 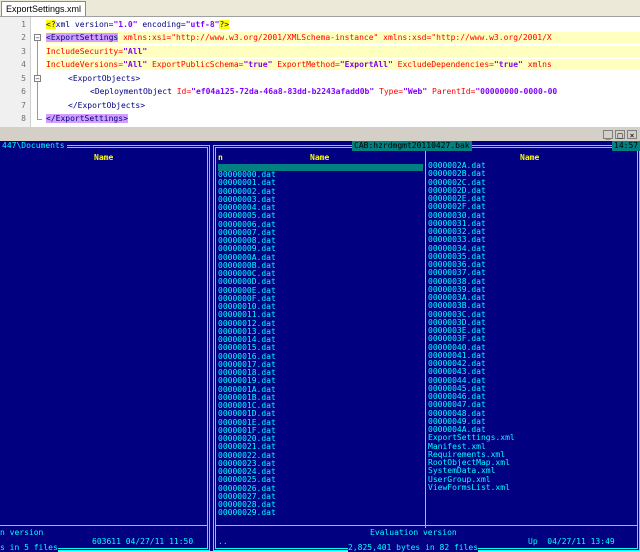 What do you see at coordinates (306, 64) in the screenshot?
I see `attr-name: ExportMethod=` at bounding box center [306, 64].